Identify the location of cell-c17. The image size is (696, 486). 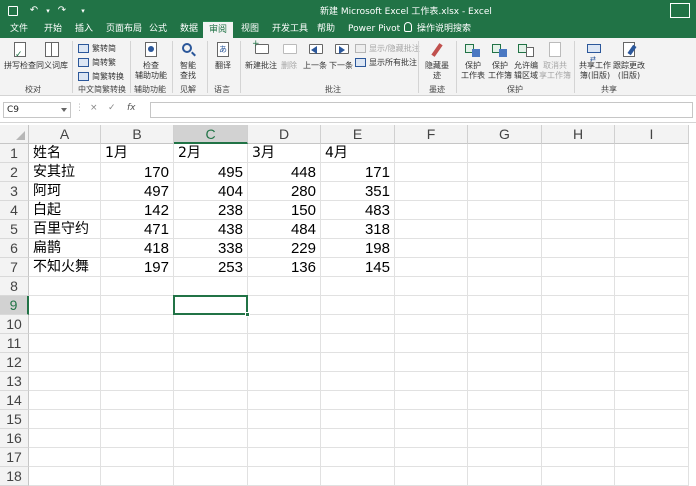
(211, 457).